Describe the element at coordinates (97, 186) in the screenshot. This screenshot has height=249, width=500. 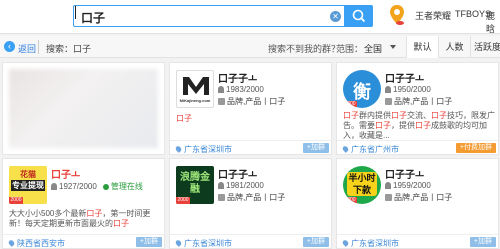
I see `member-count: 1927/2000 管理在线` at that location.